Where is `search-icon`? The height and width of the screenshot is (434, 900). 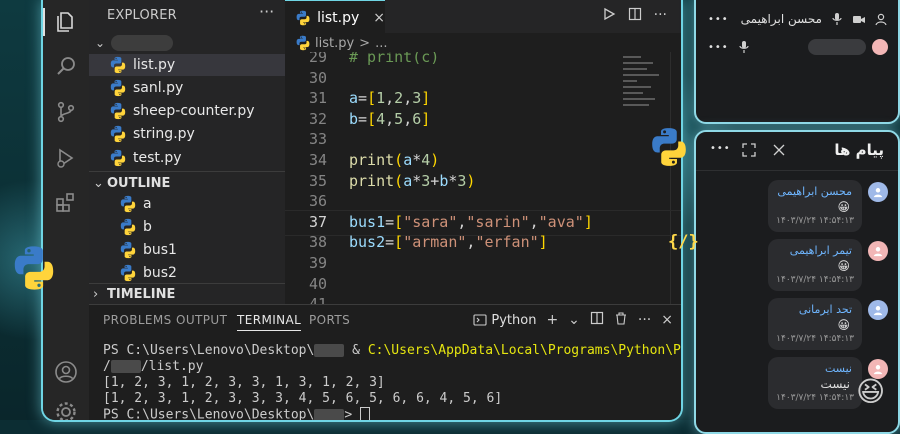
search-icon is located at coordinates (66, 66).